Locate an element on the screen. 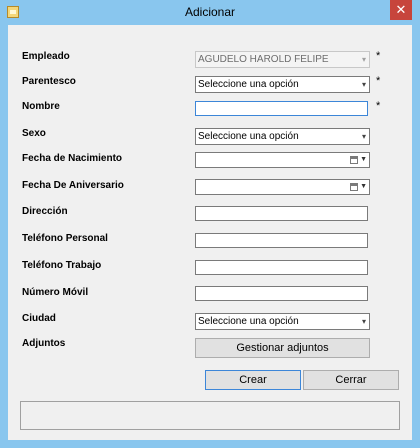 The width and height of the screenshot is (420, 448). telefono-personal-input is located at coordinates (281, 240).